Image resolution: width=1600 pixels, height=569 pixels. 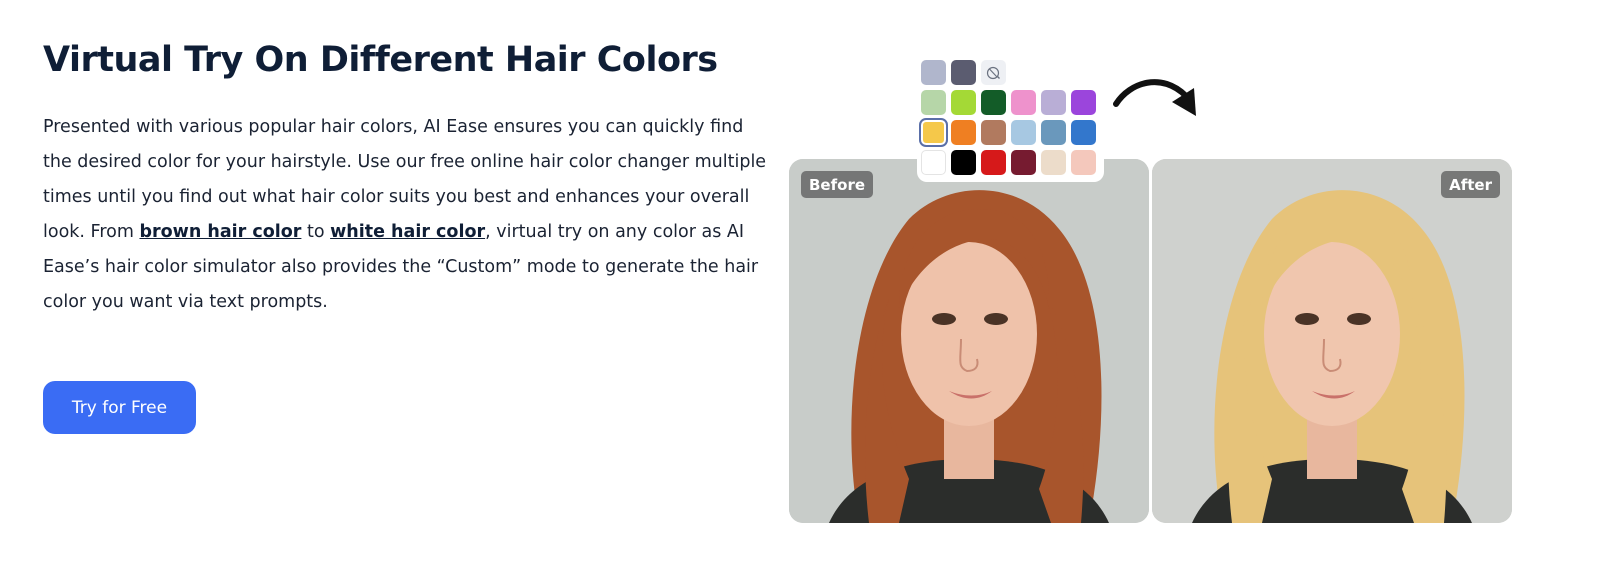 I want to click on color-swatch-pink, so click(x=1023, y=102).